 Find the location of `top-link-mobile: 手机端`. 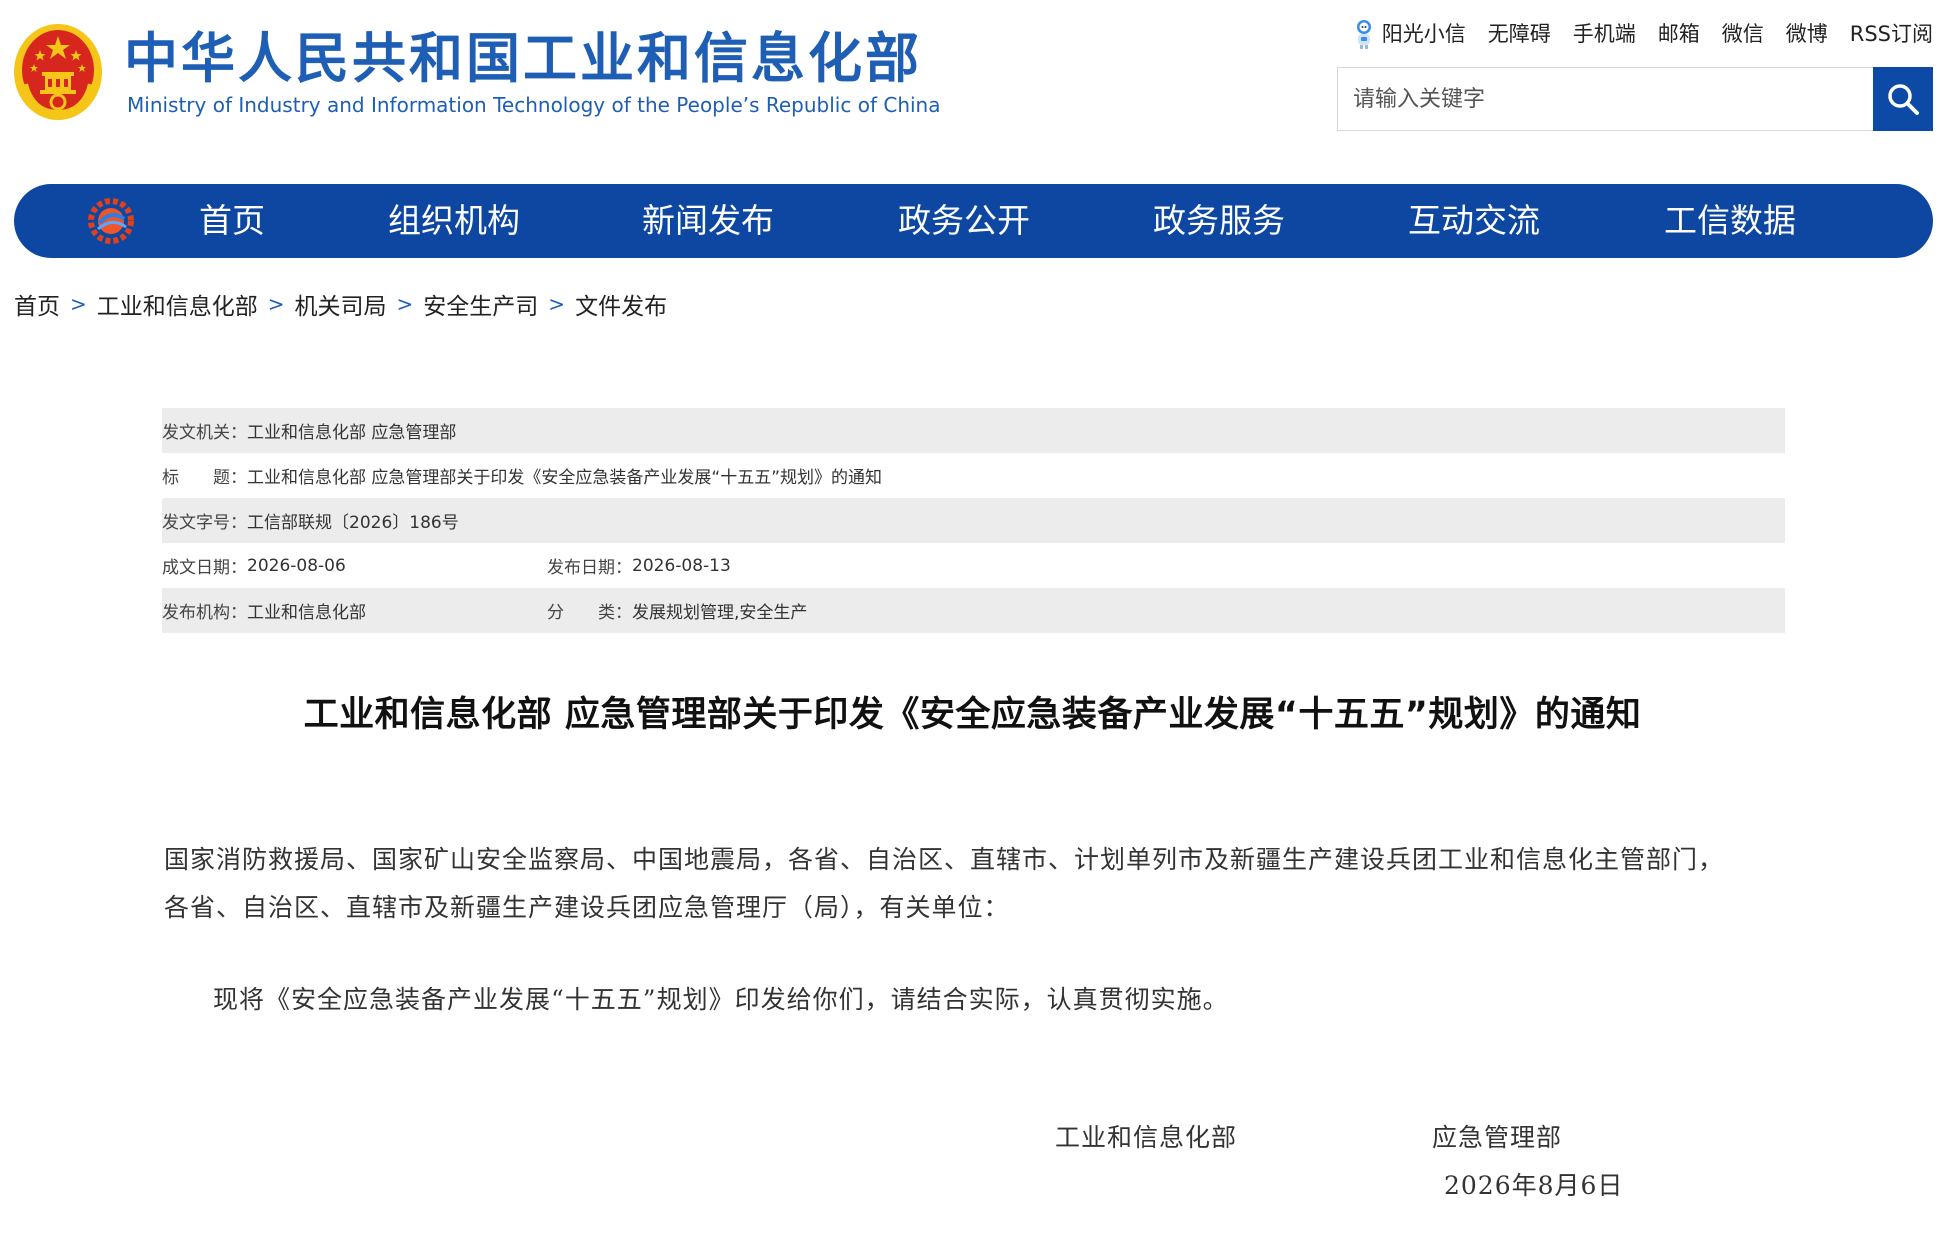

top-link-mobile: 手机端 is located at coordinates (1604, 34).